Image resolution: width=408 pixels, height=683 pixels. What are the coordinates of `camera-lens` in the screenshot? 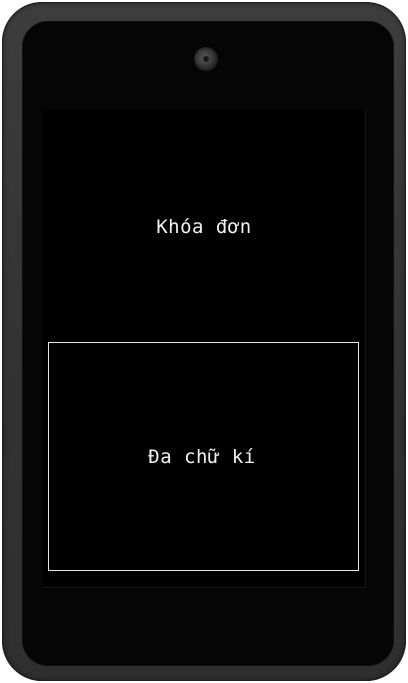 It's located at (206, 59).